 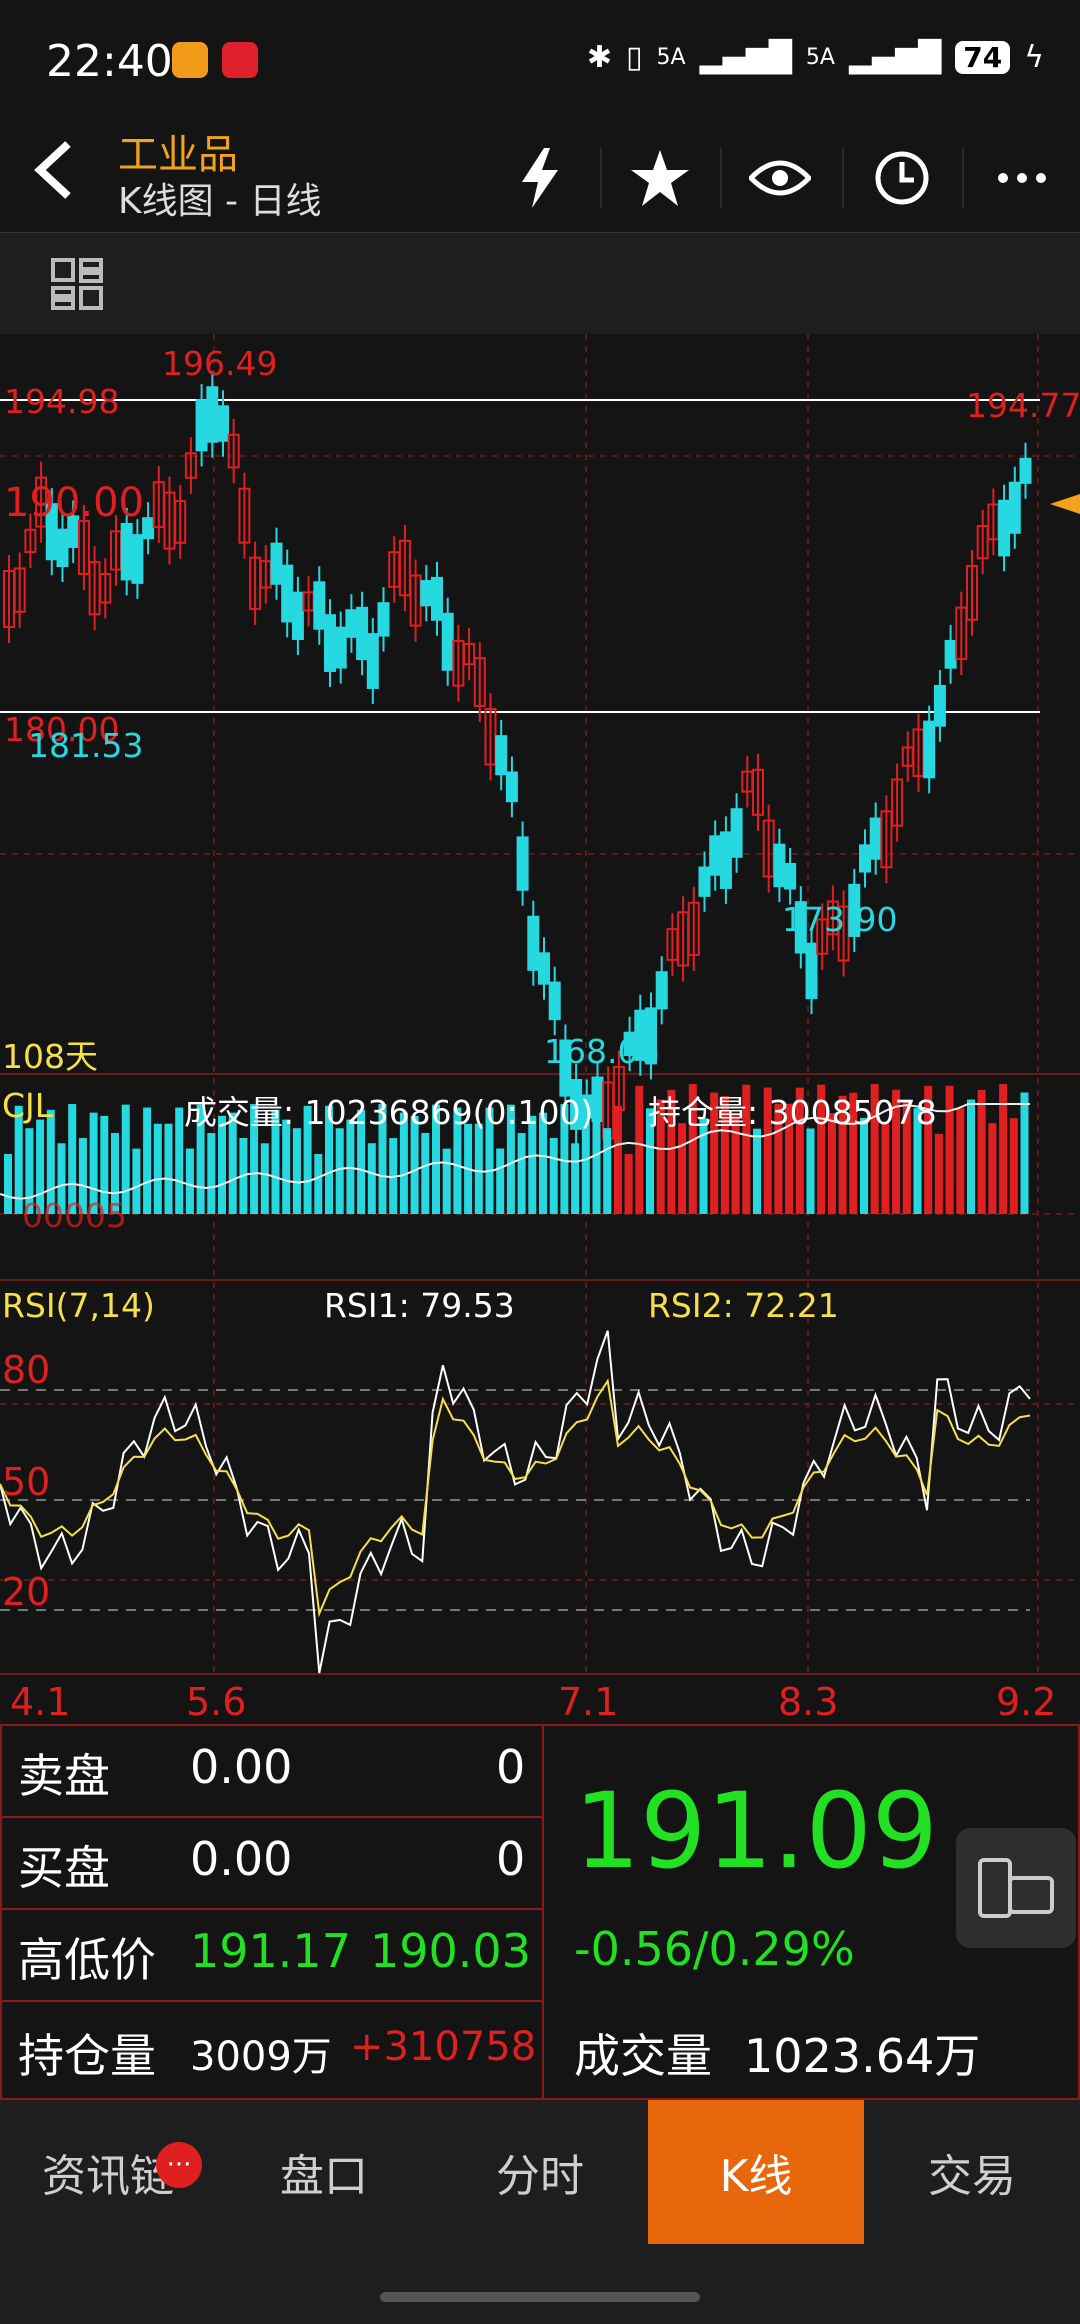 I want to click on sell-price: 0.00, so click(x=241, y=1767).